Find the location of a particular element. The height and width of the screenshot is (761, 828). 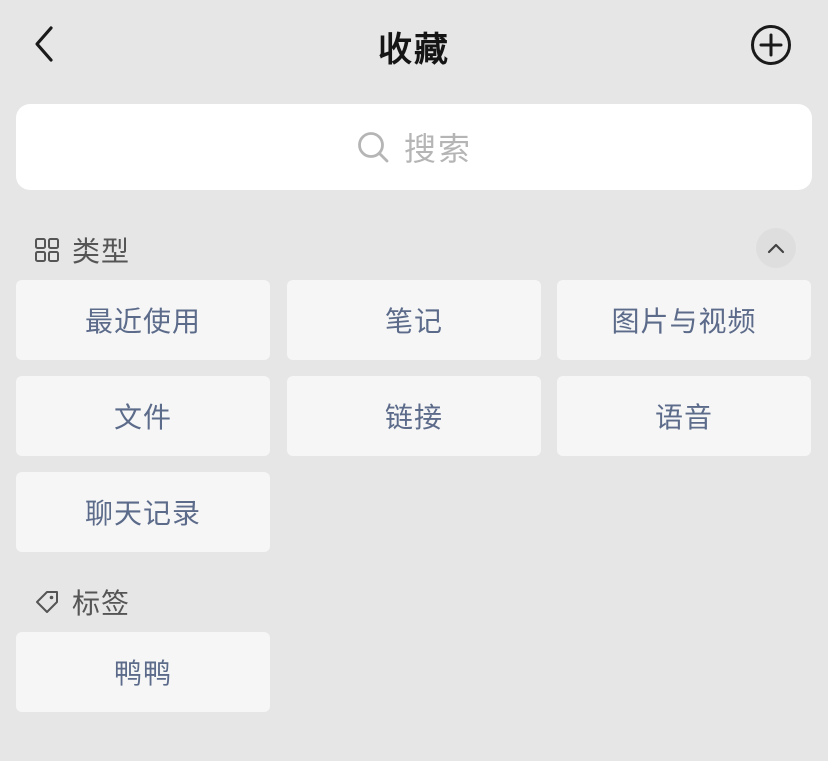

type-chat-history: 聊天记录 is located at coordinates (143, 512).